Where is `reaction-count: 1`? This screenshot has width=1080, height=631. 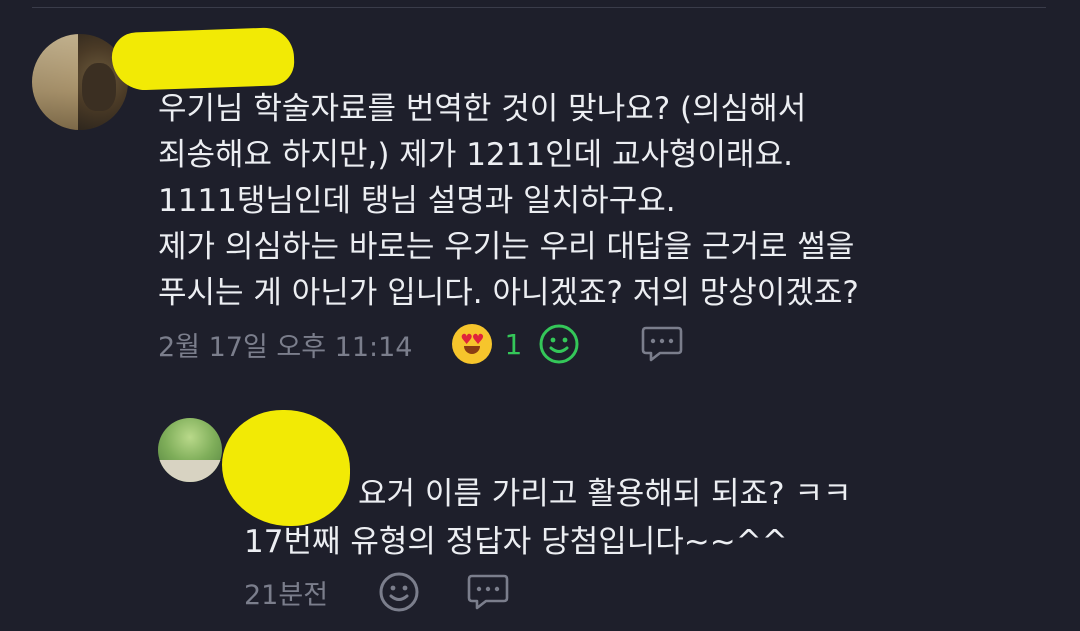 reaction-count: 1 is located at coordinates (513, 344).